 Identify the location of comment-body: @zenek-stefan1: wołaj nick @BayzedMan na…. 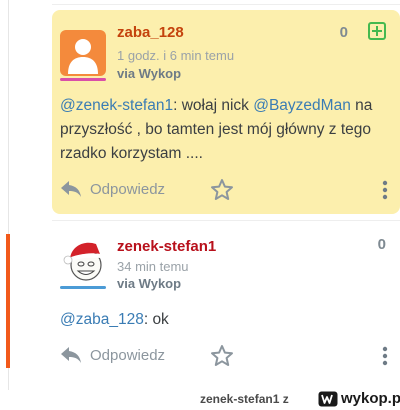
(225, 130).